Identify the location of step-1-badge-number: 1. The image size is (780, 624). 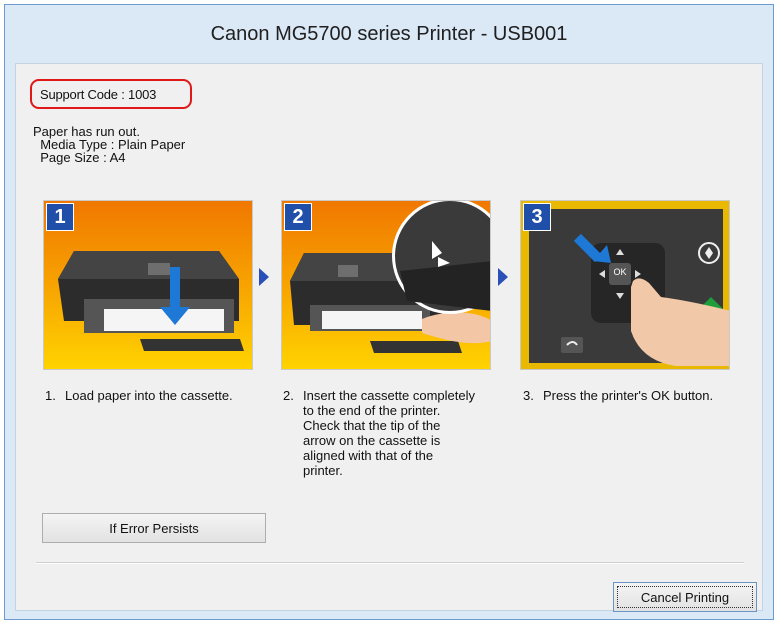
(60, 216).